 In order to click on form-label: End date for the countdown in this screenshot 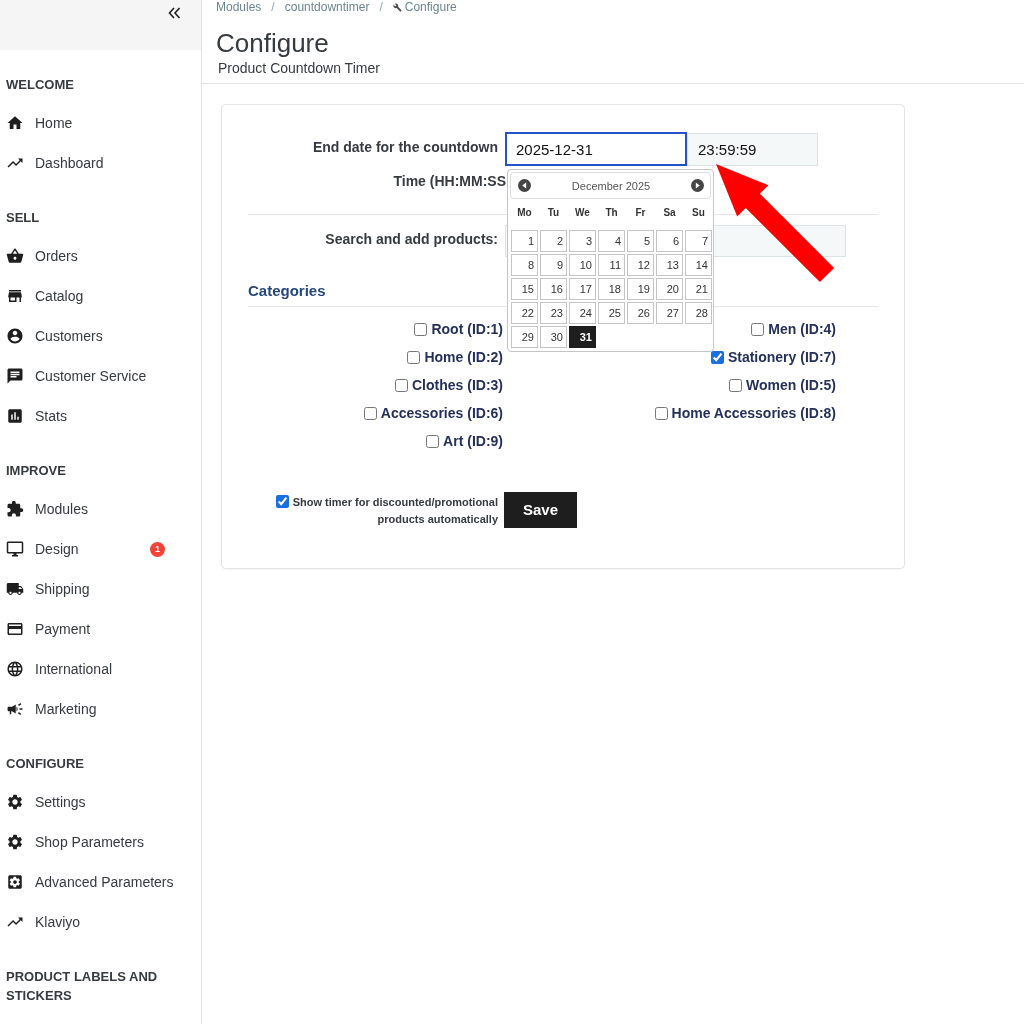, I will do `click(404, 147)`.